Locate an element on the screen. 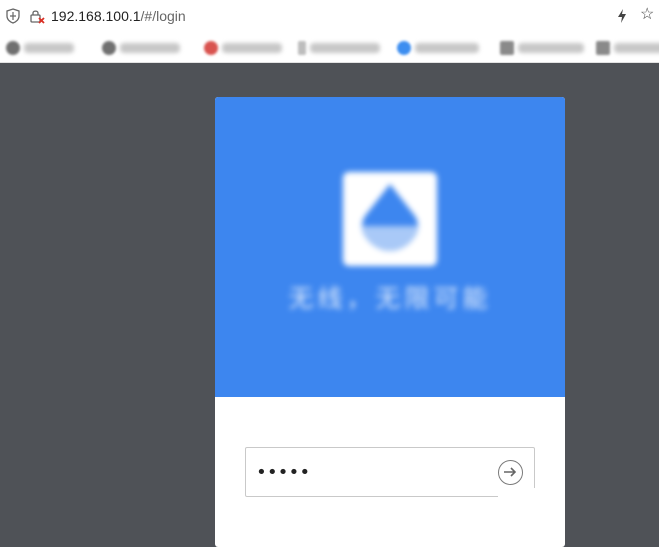  insecure-lock-icon is located at coordinates (37, 16).